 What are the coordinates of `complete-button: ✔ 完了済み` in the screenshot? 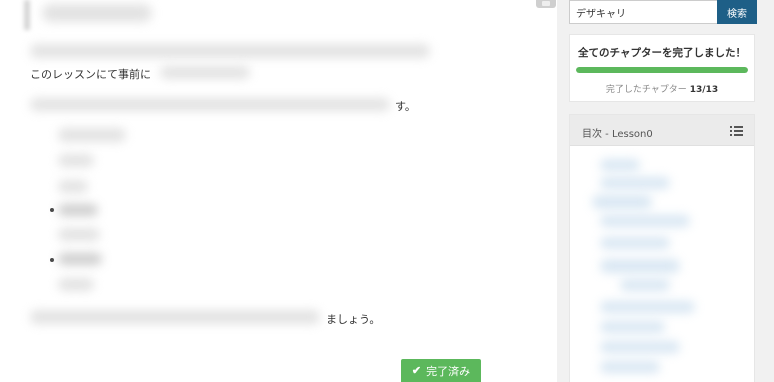 It's located at (441, 370).